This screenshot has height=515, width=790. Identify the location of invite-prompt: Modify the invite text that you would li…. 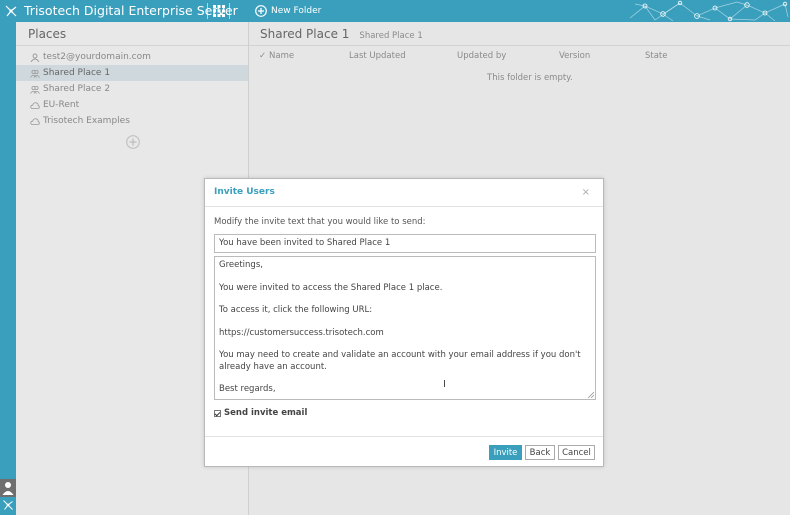
(320, 222).